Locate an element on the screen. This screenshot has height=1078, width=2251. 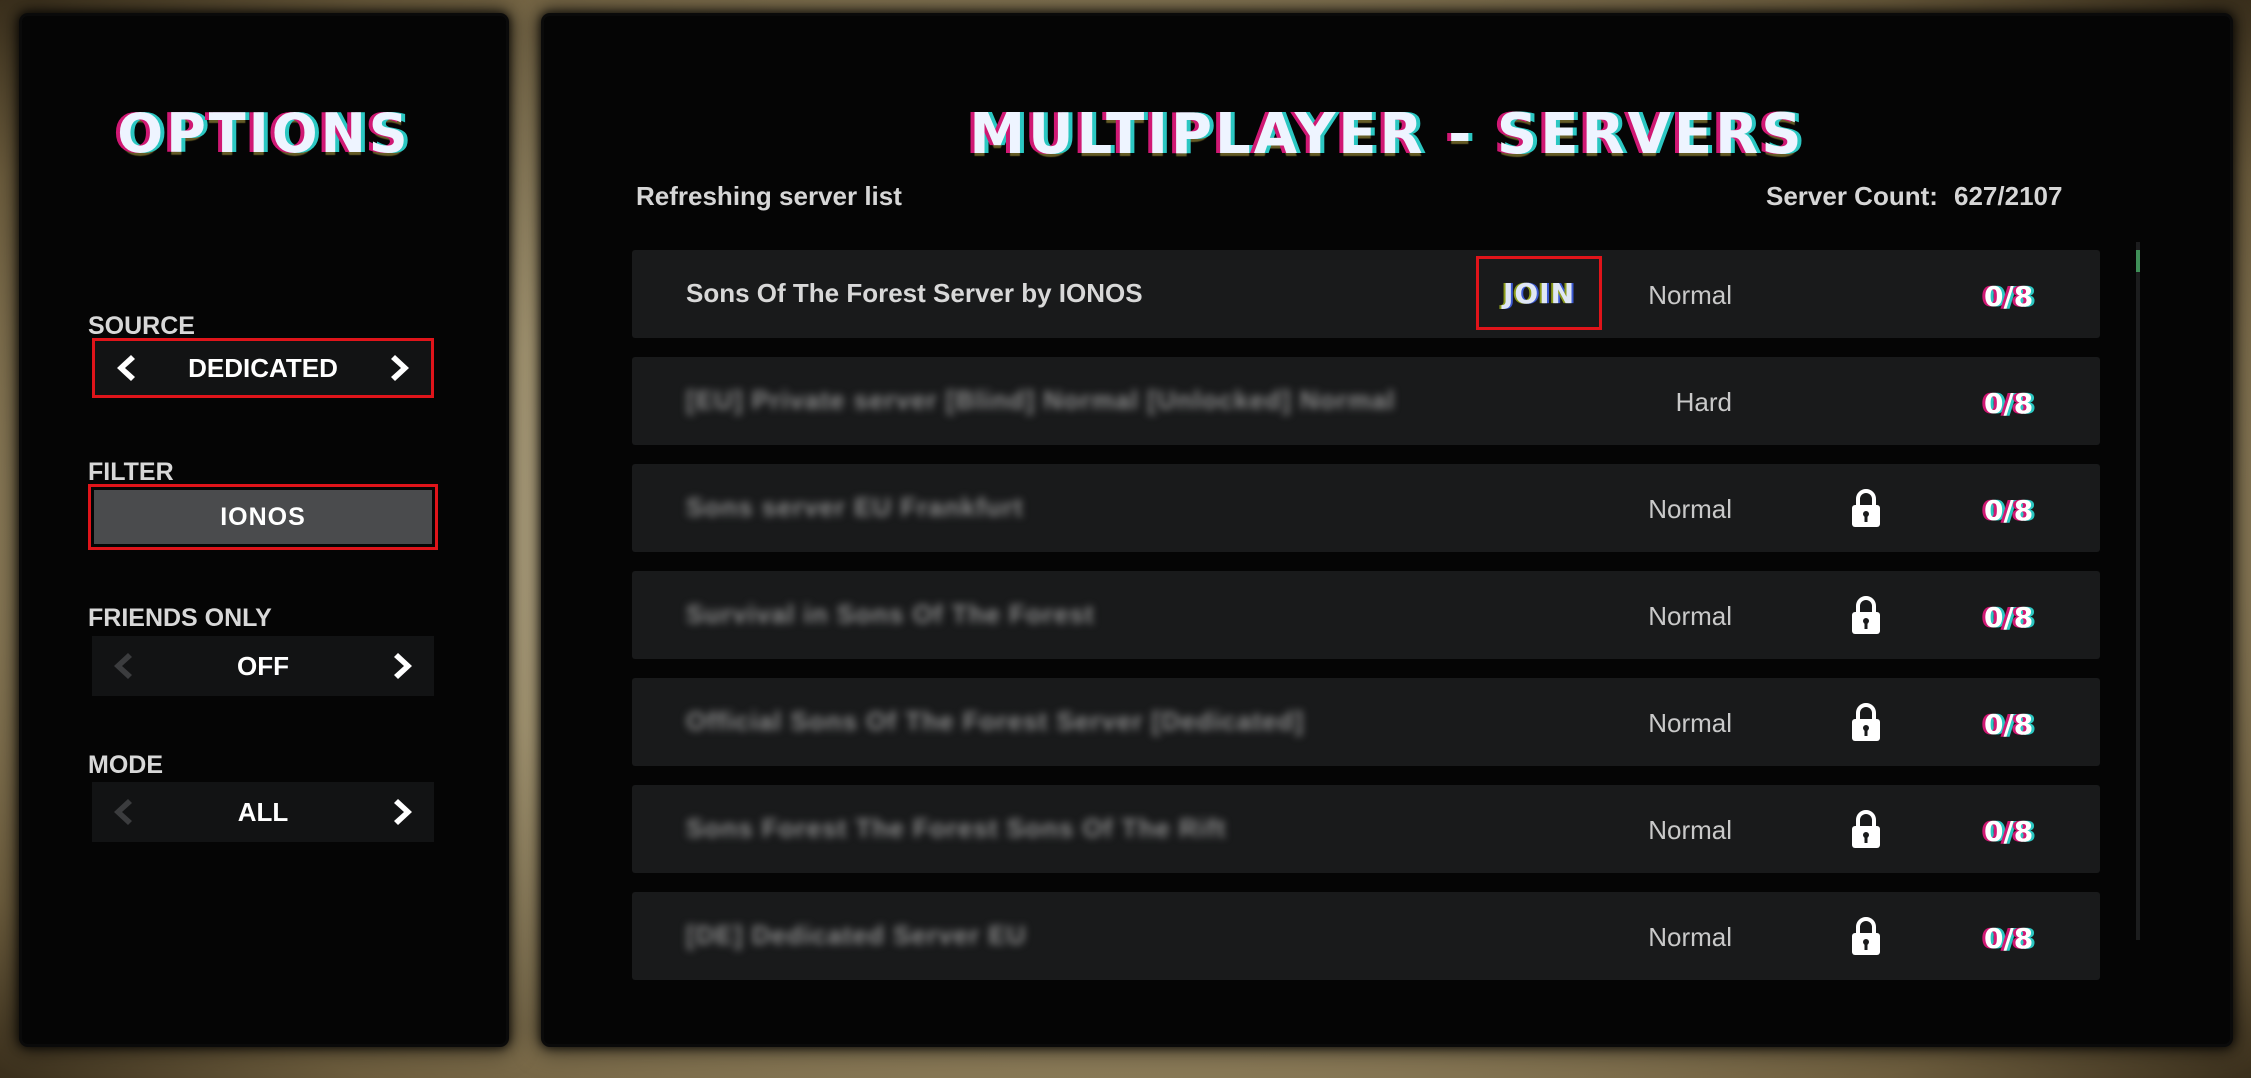
source-selector: DEDICATED is located at coordinates (263, 368).